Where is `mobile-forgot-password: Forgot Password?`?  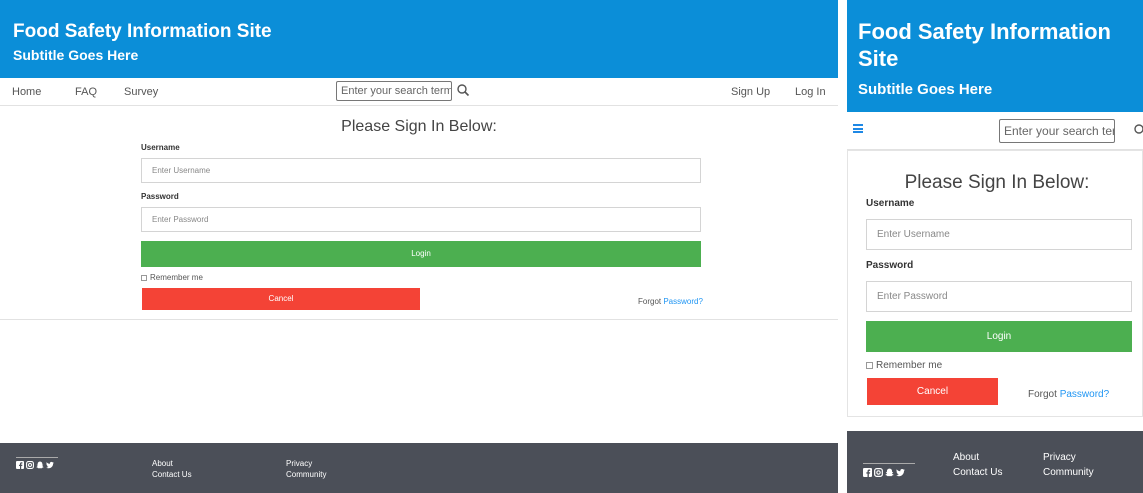
mobile-forgot-password: Forgot Password? is located at coordinates (1068, 394).